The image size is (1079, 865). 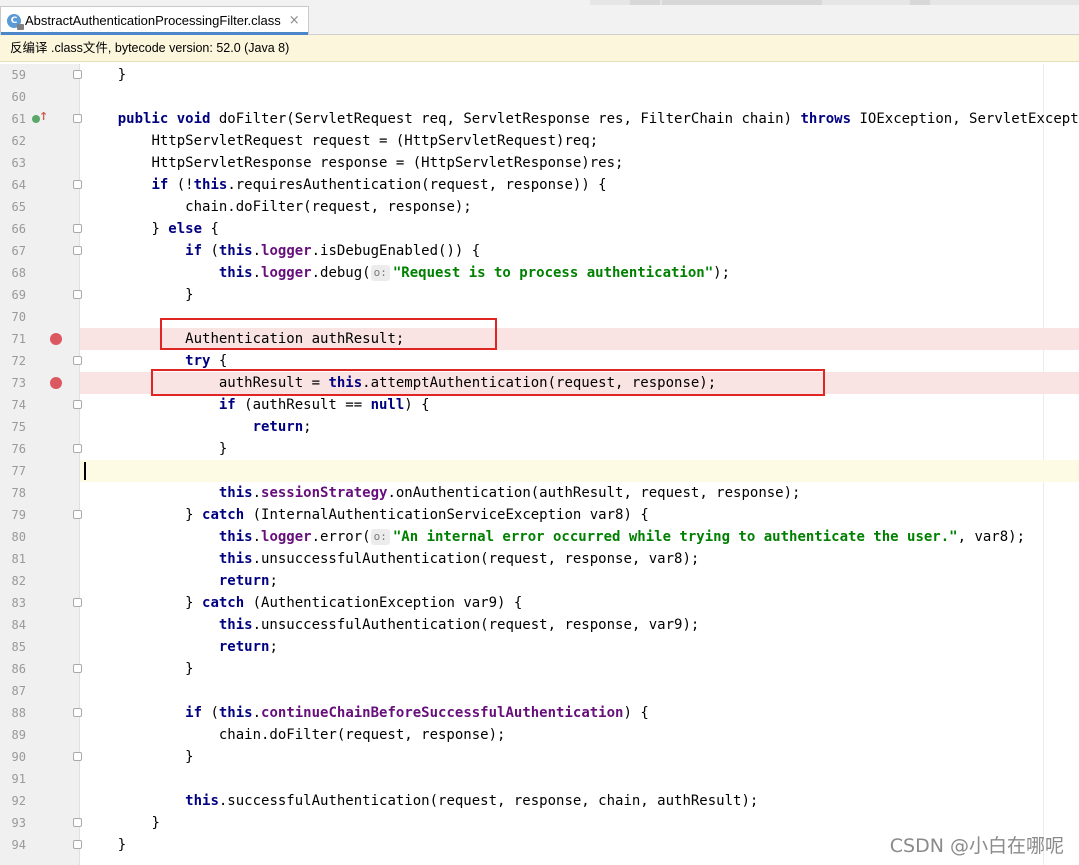 I want to click on code-line: 87, so click(x=539, y=691).